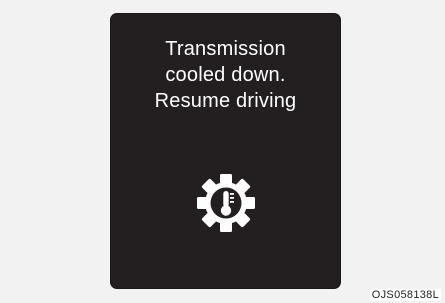 This screenshot has width=445, height=303. What do you see at coordinates (405, 295) in the screenshot?
I see `figure-code-caption: OJS058138L` at bounding box center [405, 295].